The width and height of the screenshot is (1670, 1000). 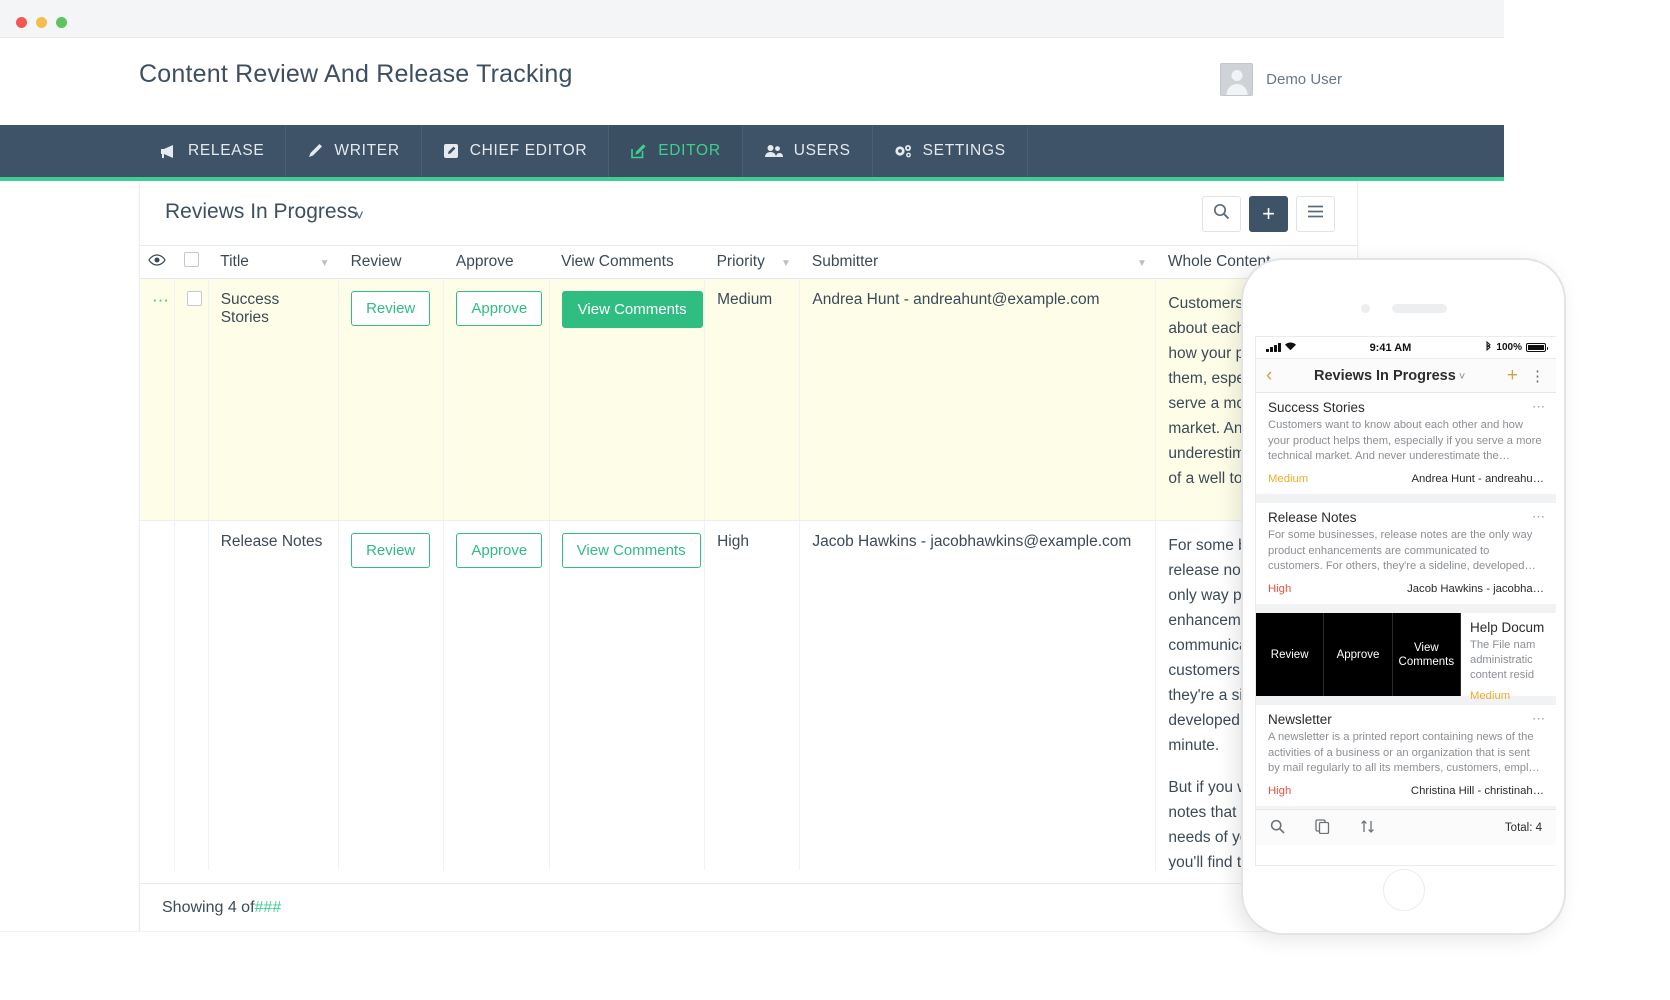 I want to click on grid-title: Reviews In Progress, so click(x=261, y=212).